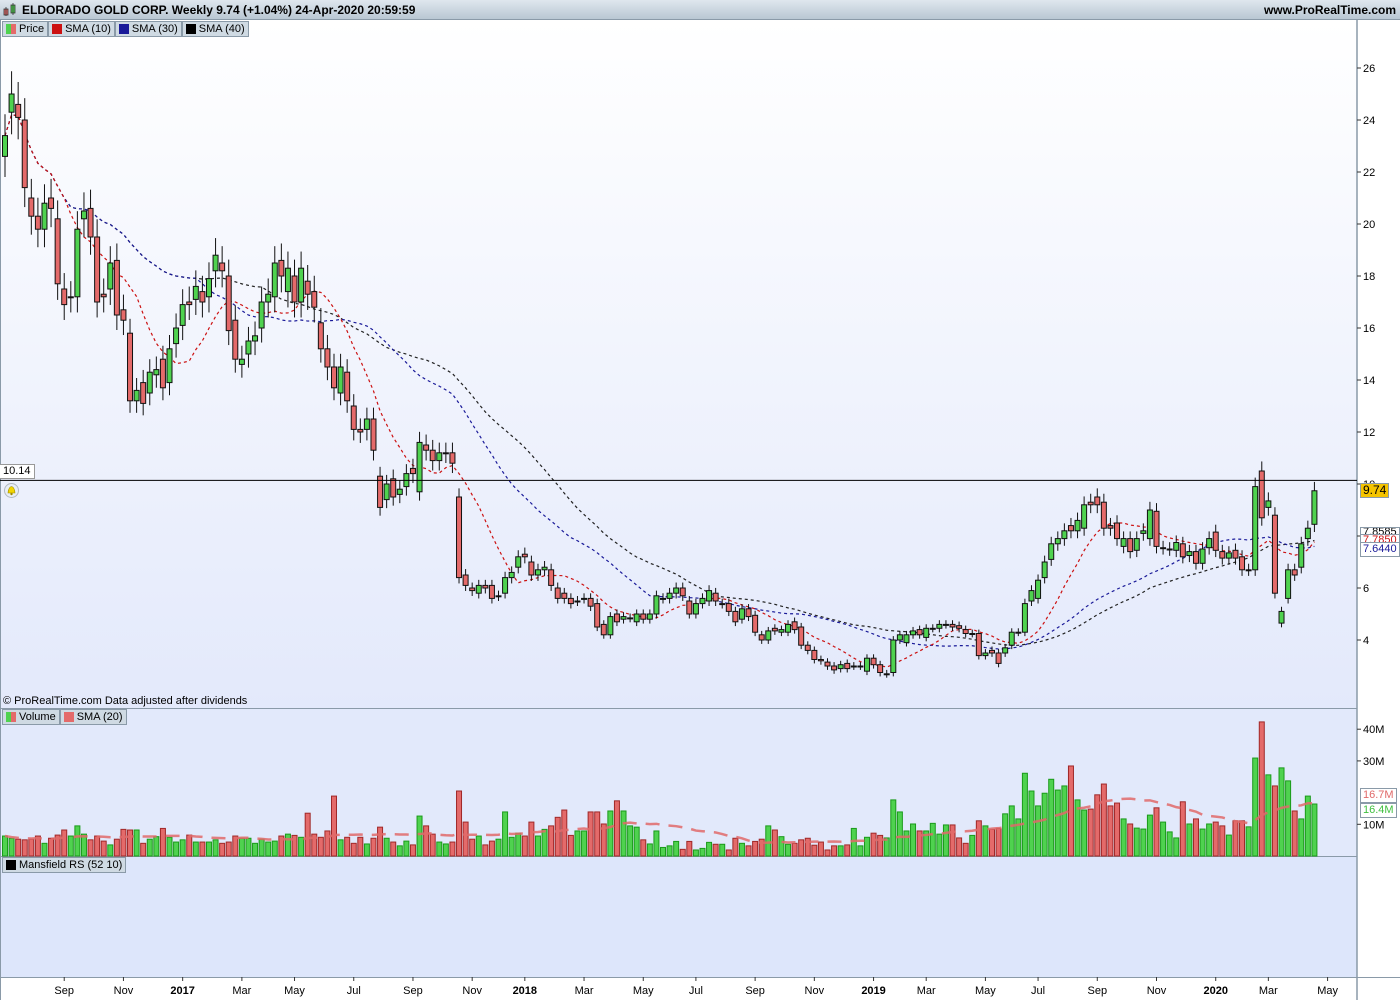 This screenshot has height=1000, width=1400. What do you see at coordinates (31, 717) in the screenshot?
I see `legend-volume: Volume` at bounding box center [31, 717].